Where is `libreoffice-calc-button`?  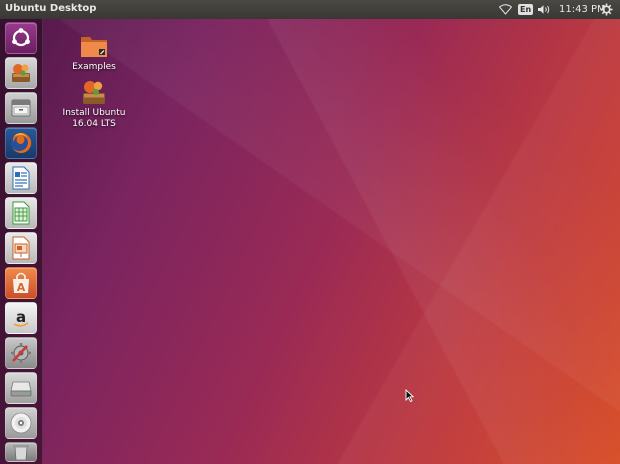 libreoffice-calc-button is located at coordinates (21, 213).